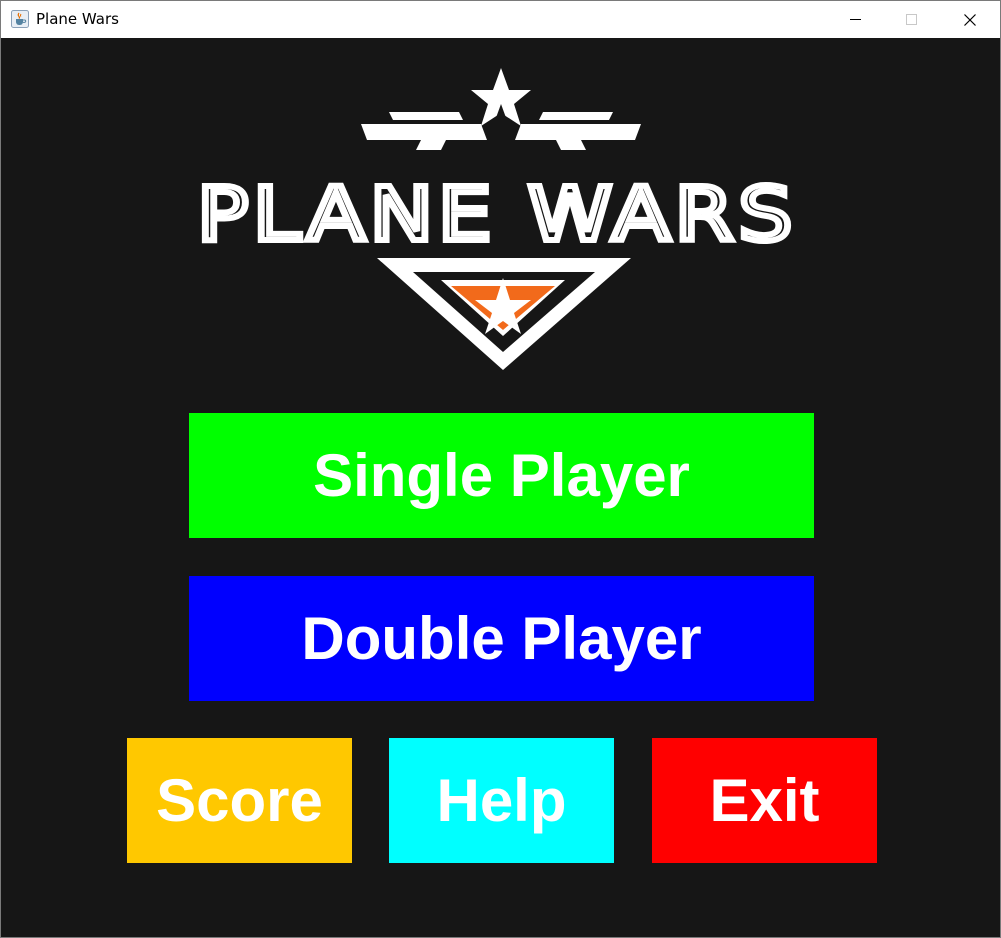 This screenshot has width=1001, height=938. I want to click on maximize-button, so click(911, 19).